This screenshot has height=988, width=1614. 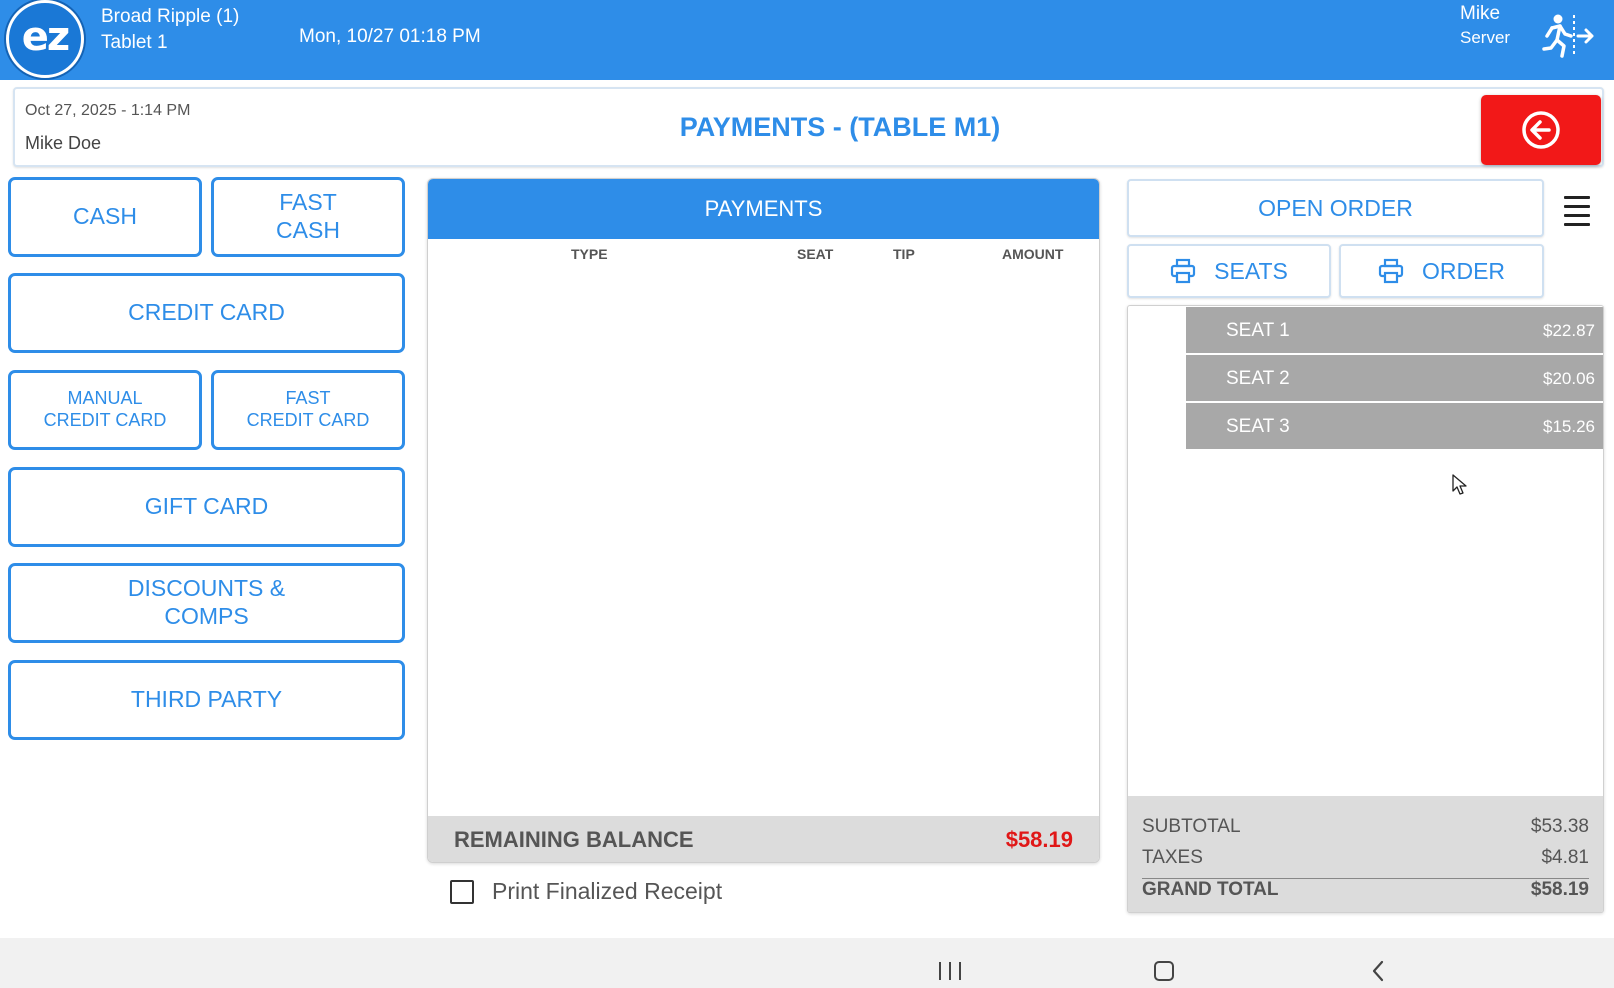 I want to click on seat-amount: $20.06, so click(x=1569, y=378).